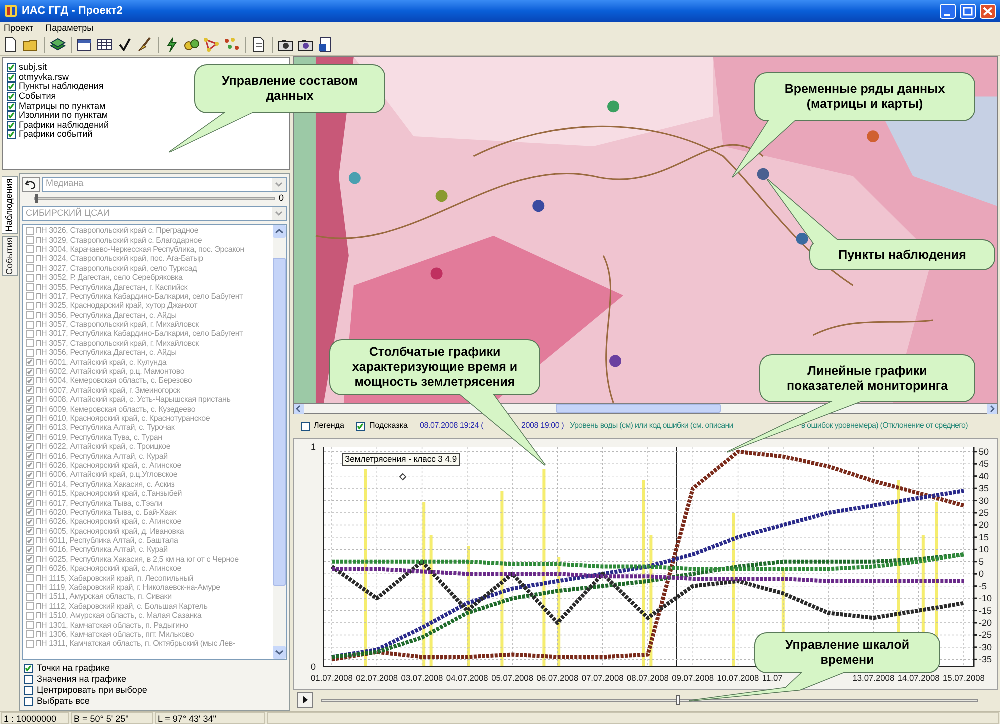  I want to click on layer-item: Матрицы по пунктам, so click(62, 106).